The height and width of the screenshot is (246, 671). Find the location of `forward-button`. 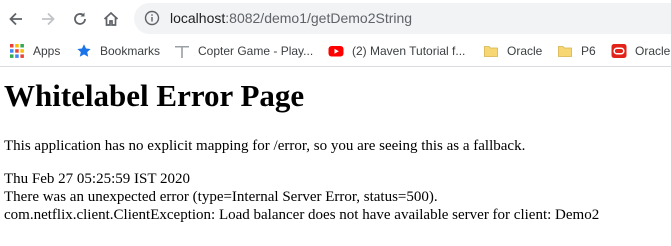

forward-button is located at coordinates (48, 19).